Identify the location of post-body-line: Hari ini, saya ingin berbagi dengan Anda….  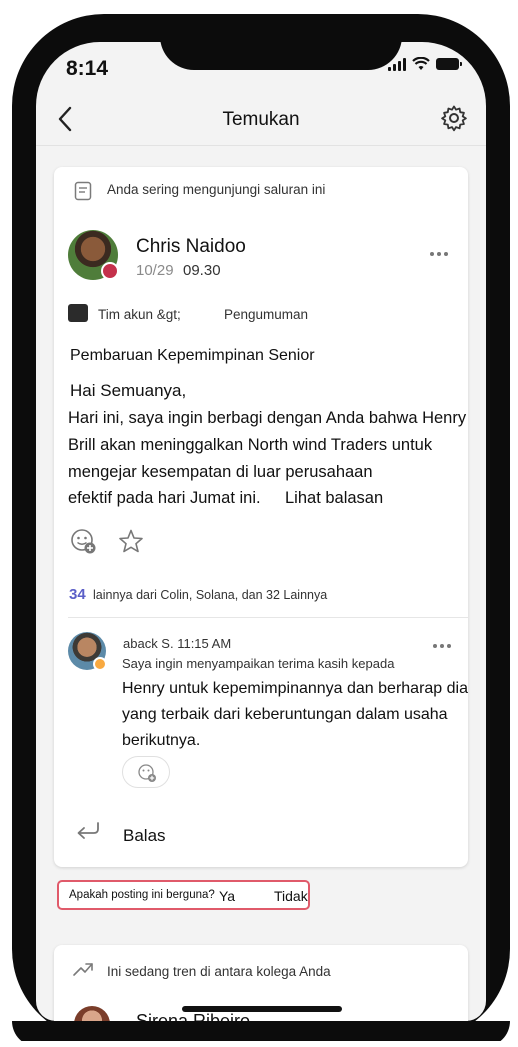
(267, 418).